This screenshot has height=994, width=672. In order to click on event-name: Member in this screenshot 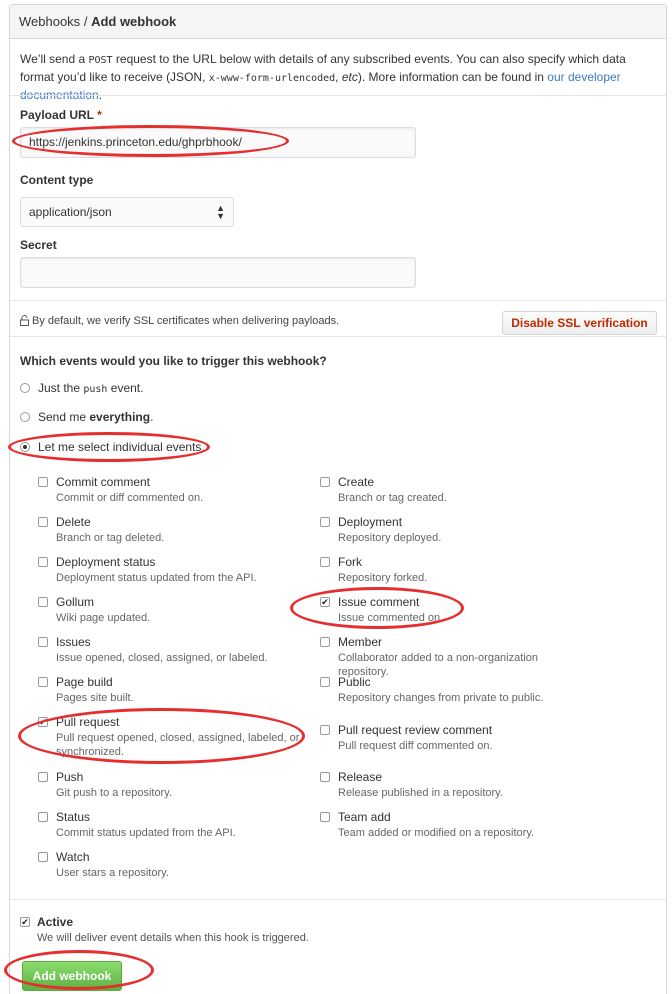, I will do `click(360, 642)`.